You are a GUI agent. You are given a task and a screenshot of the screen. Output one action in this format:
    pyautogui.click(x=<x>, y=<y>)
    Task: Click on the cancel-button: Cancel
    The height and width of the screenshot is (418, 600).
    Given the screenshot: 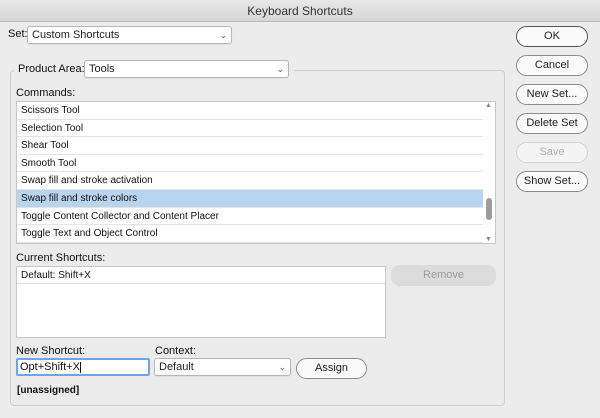 What is the action you would take?
    pyautogui.click(x=552, y=65)
    